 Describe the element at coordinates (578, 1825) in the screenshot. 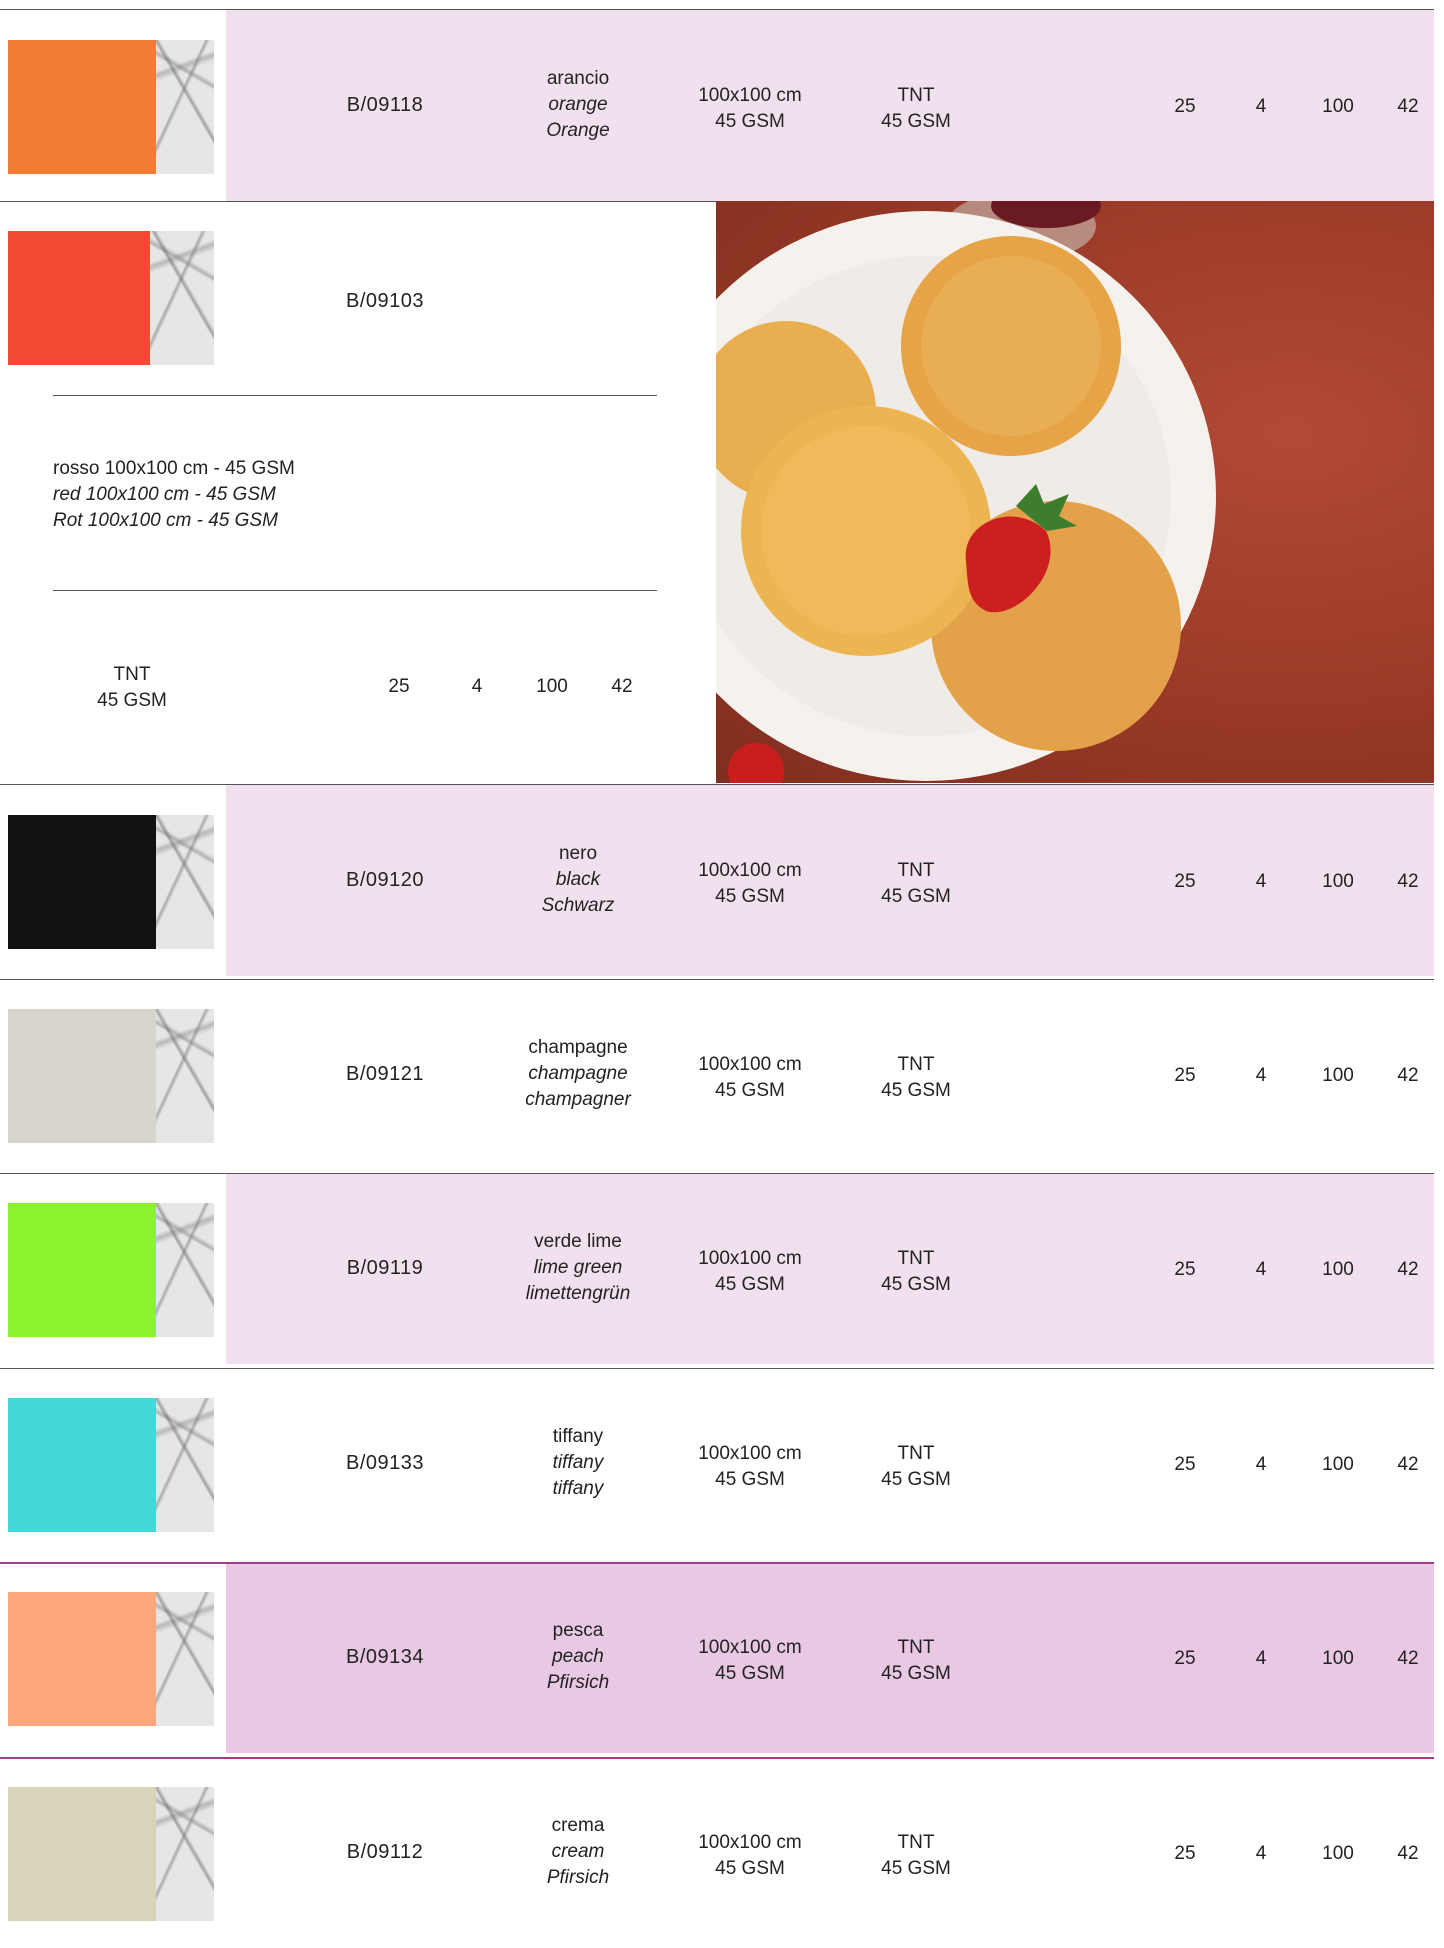

I see `color-name-it: crema` at that location.